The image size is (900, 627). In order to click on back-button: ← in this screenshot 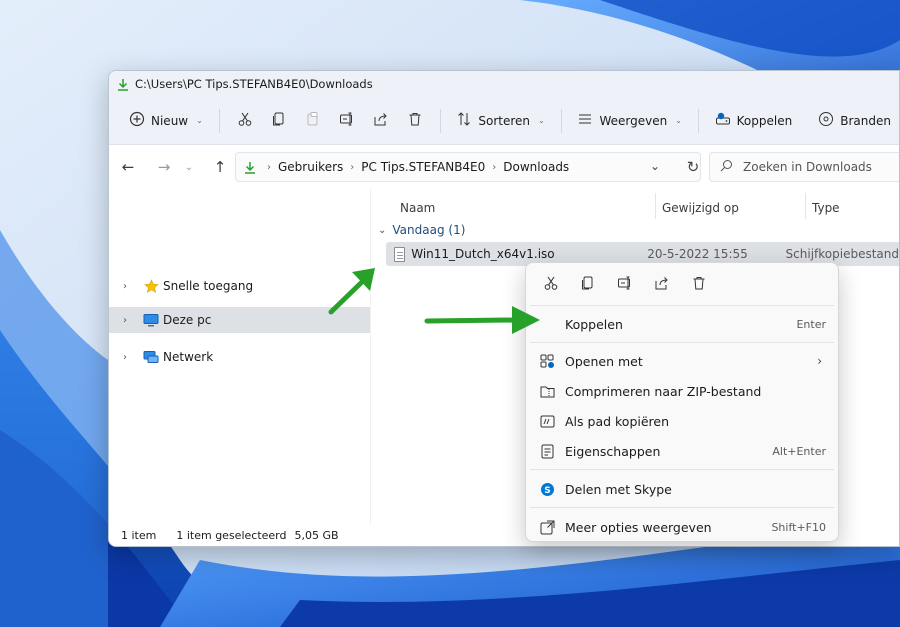, I will do `click(128, 167)`.